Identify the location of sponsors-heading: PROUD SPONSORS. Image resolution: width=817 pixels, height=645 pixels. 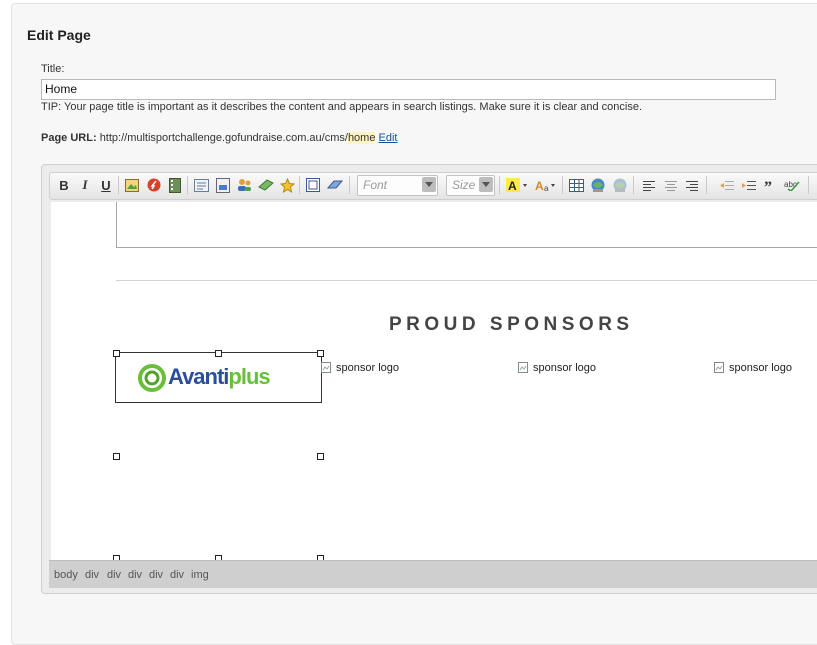
(511, 324).